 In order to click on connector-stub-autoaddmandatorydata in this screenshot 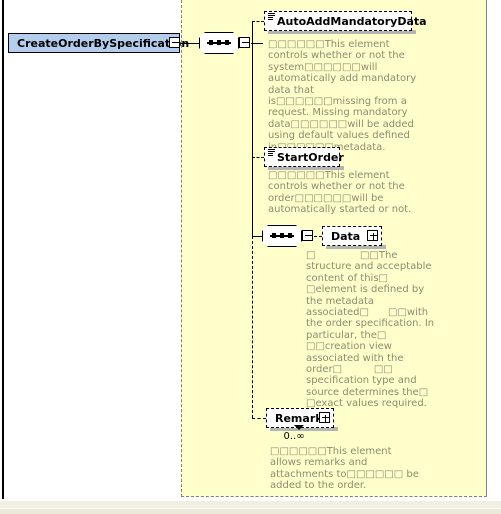, I will do `click(258, 21)`.